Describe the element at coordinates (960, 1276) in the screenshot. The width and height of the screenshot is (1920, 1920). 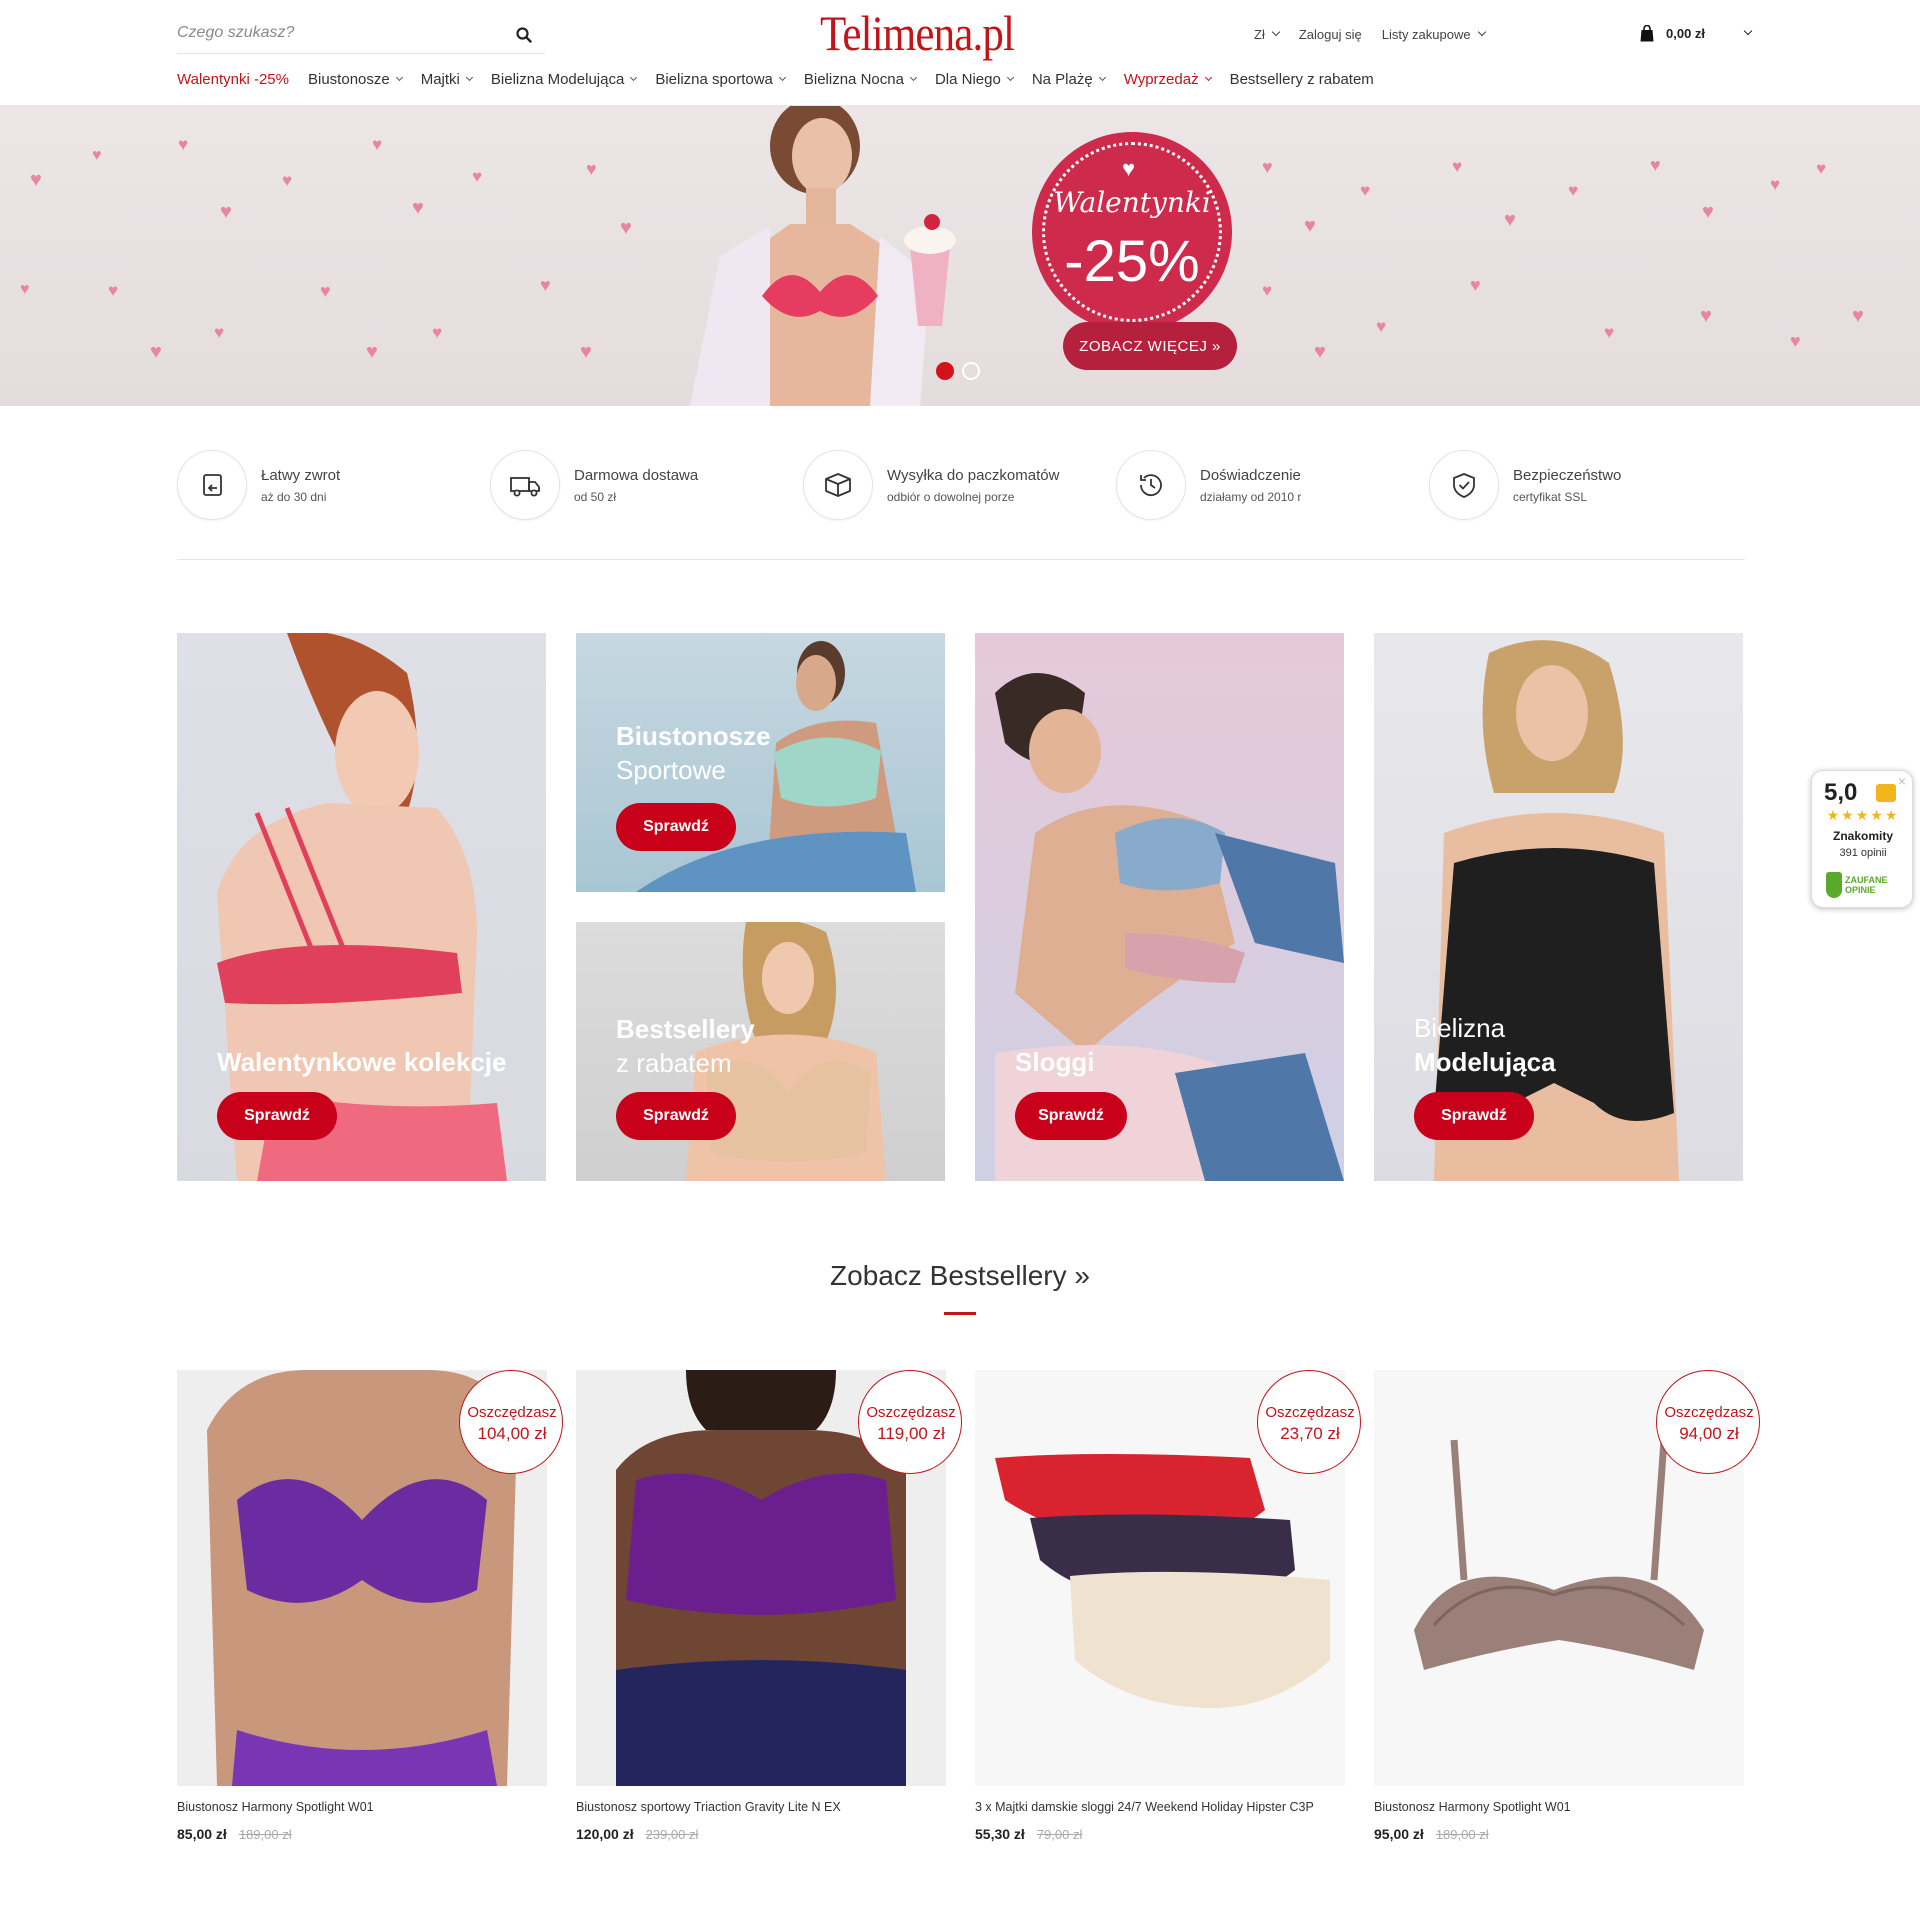
I see `bestsellers-title: Zobacz Bestsellery »` at that location.